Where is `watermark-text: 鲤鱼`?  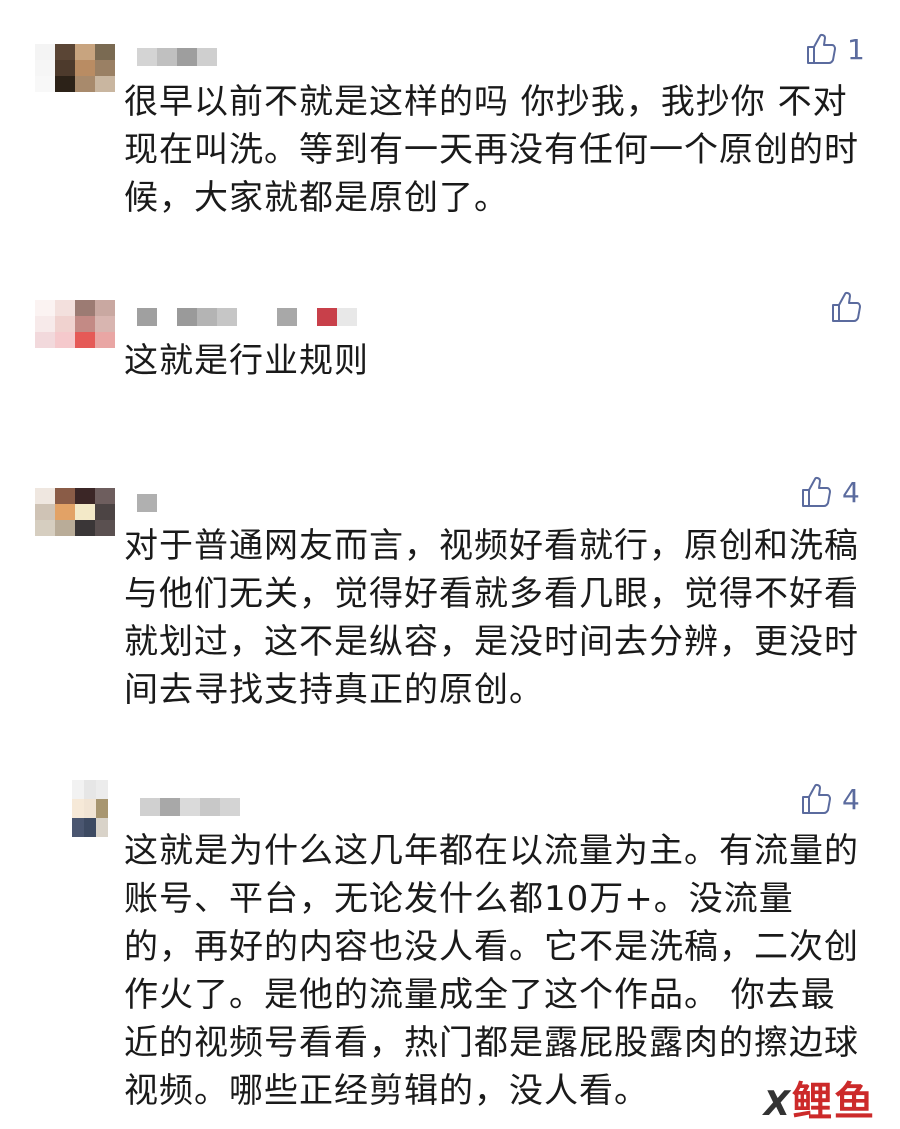 watermark-text: 鲤鱼 is located at coordinates (834, 1102).